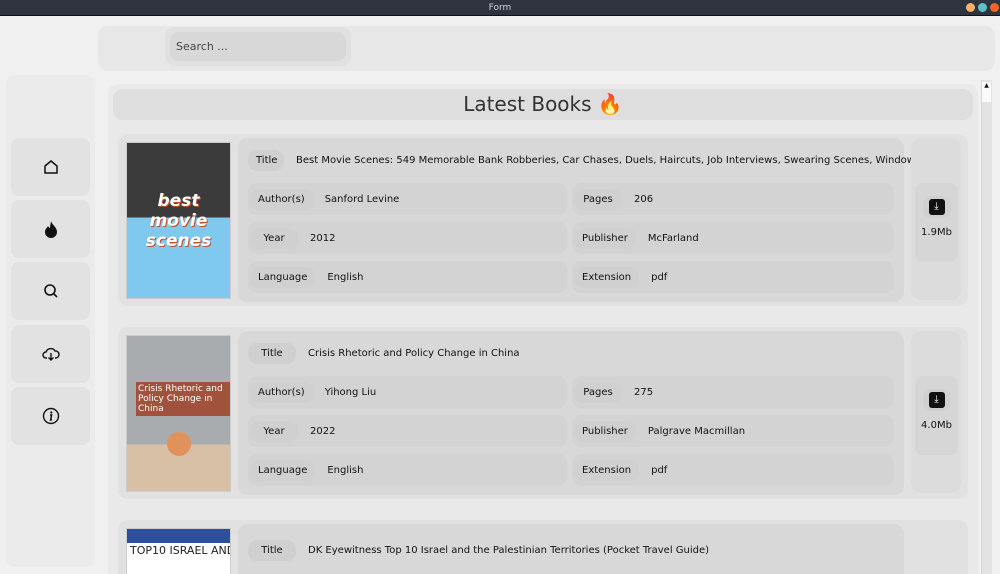  Describe the element at coordinates (936, 425) in the screenshot. I see `file-size: 4.0Mb` at that location.